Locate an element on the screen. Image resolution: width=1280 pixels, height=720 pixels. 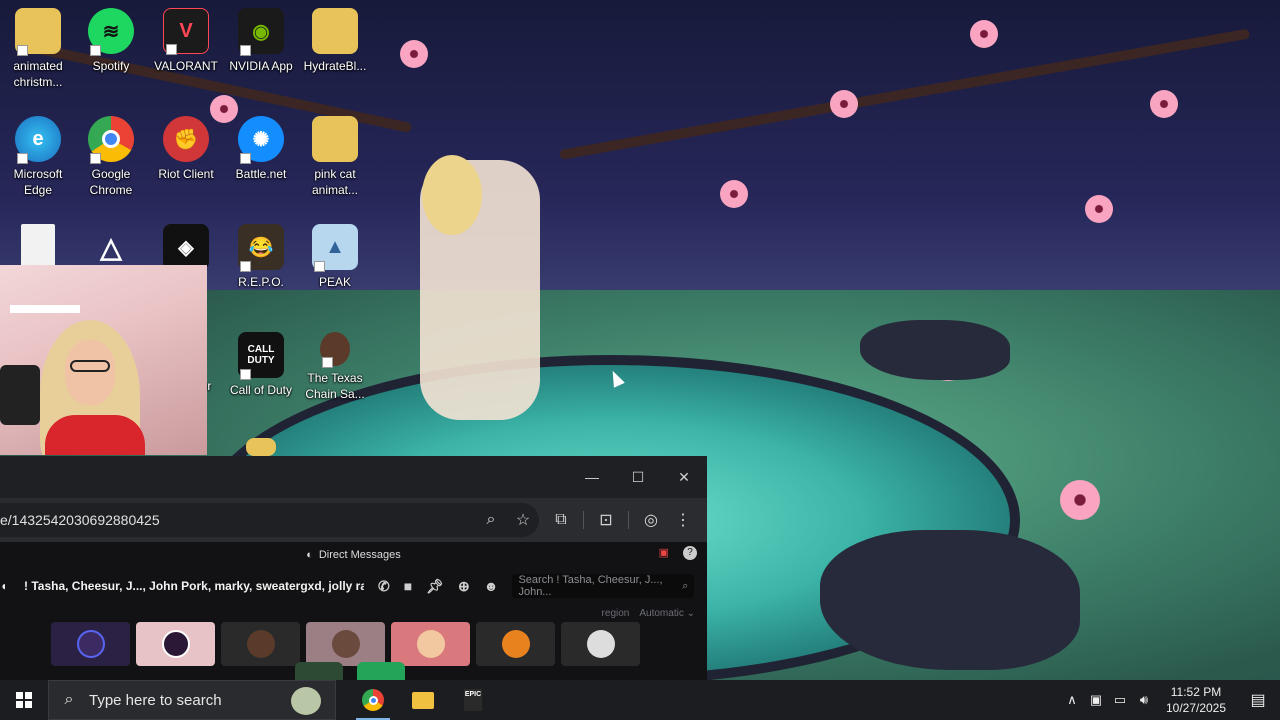
group-dm-icon: ◖ is located at coordinates (4, 586).